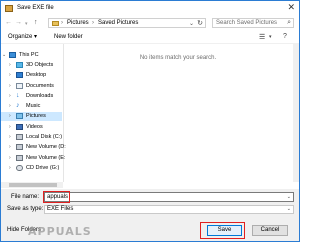 The width and height of the screenshot is (320, 242). What do you see at coordinates (19, 75) in the screenshot?
I see `desktop-icon` at bounding box center [19, 75].